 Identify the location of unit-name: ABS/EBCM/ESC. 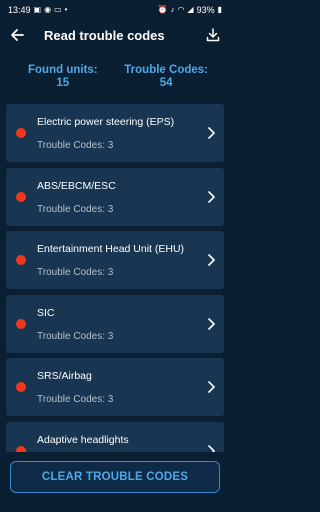
(76, 185).